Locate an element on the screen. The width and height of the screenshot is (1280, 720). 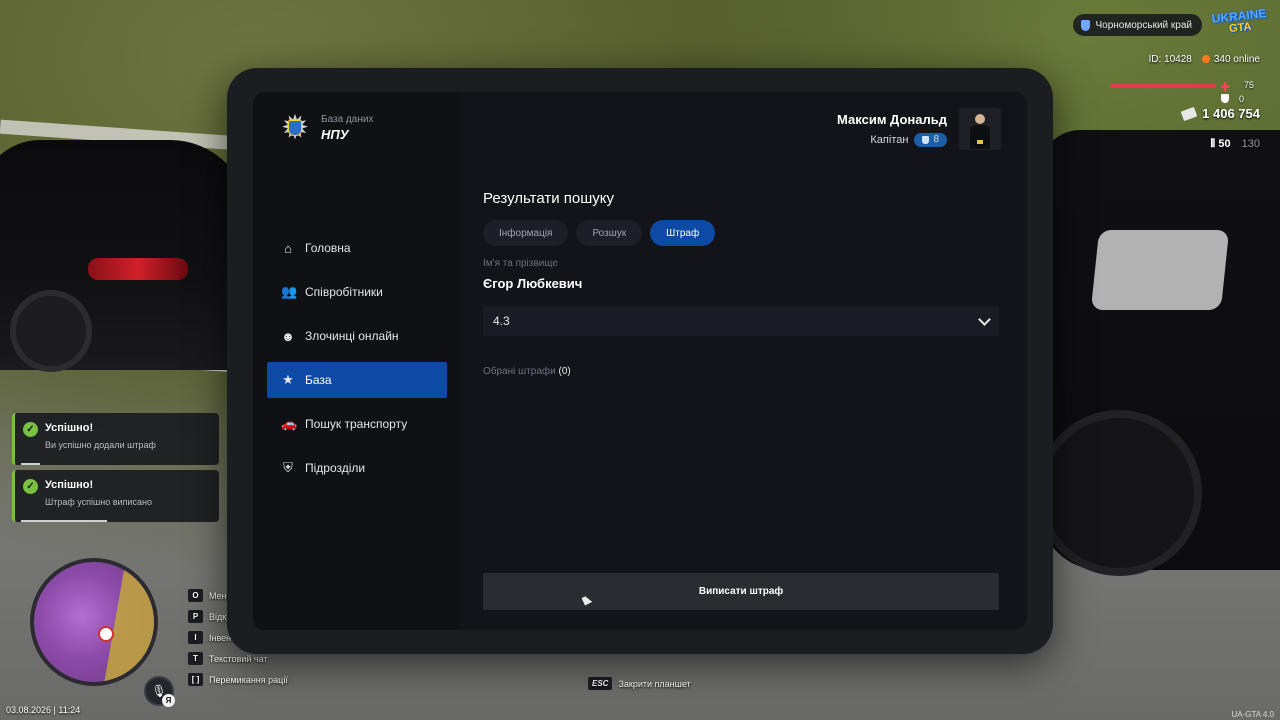
hotkey-key: O is located at coordinates (195, 595).